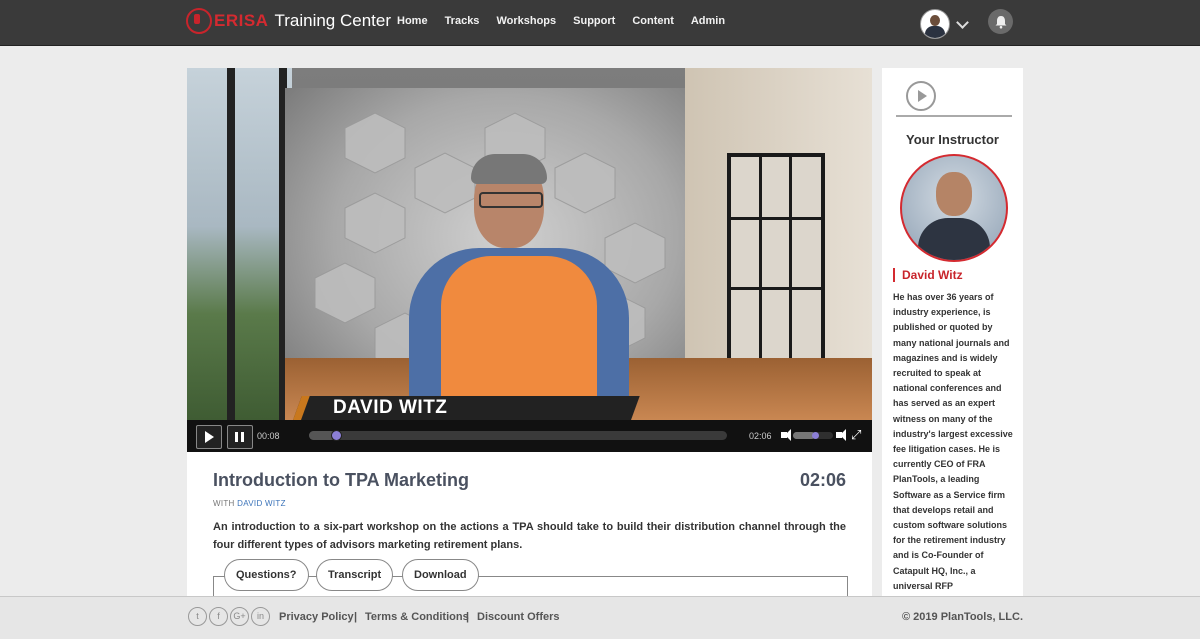 The height and width of the screenshot is (639, 1200). I want to click on scene-window, so click(239, 244).